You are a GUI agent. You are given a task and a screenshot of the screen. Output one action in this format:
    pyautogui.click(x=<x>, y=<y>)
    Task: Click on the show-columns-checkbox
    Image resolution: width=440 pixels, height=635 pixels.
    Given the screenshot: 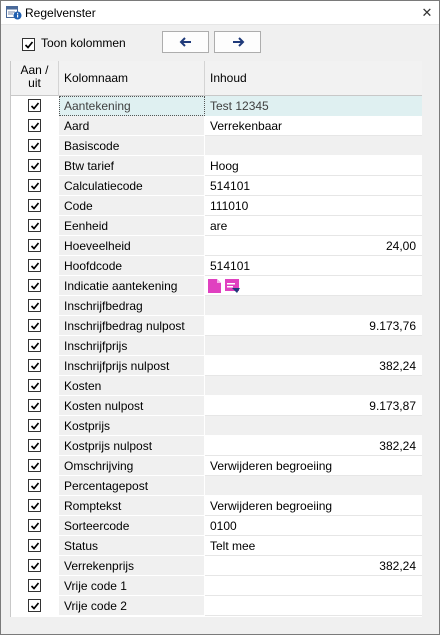 What is the action you would take?
    pyautogui.click(x=28, y=45)
    